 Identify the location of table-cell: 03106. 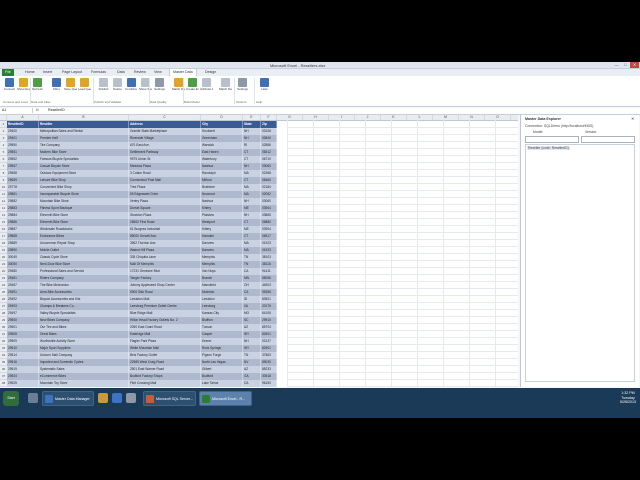
(269, 131).